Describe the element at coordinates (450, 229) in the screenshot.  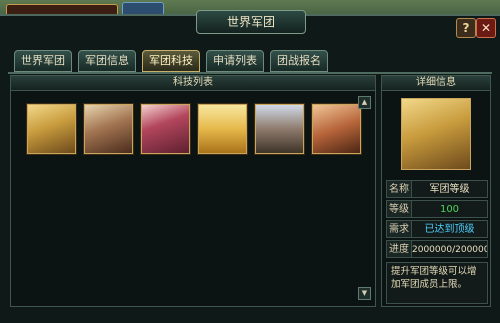
I see `detail-value: 已达到顶级` at that location.